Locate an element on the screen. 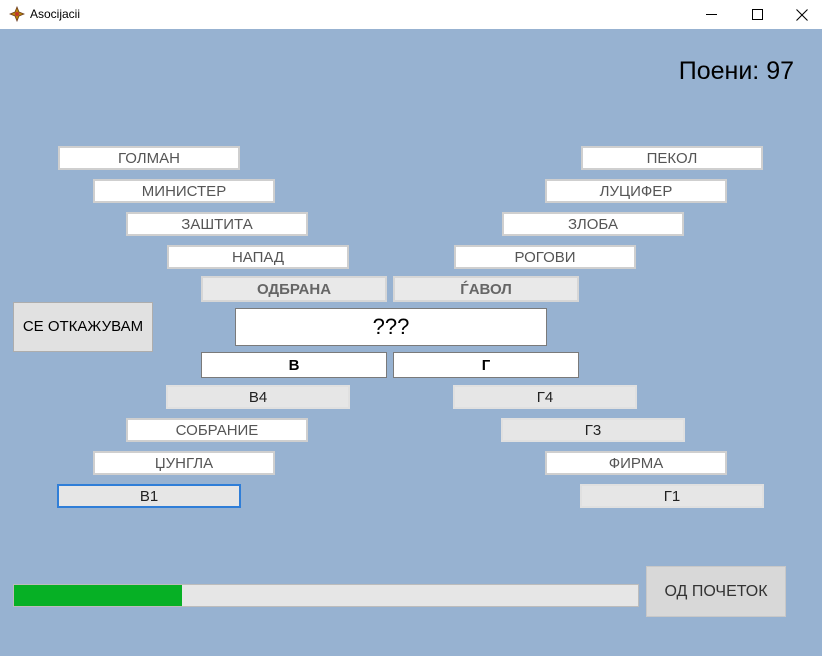  give-up-button: СЕ ОТКАЖУВАМ is located at coordinates (83, 327).